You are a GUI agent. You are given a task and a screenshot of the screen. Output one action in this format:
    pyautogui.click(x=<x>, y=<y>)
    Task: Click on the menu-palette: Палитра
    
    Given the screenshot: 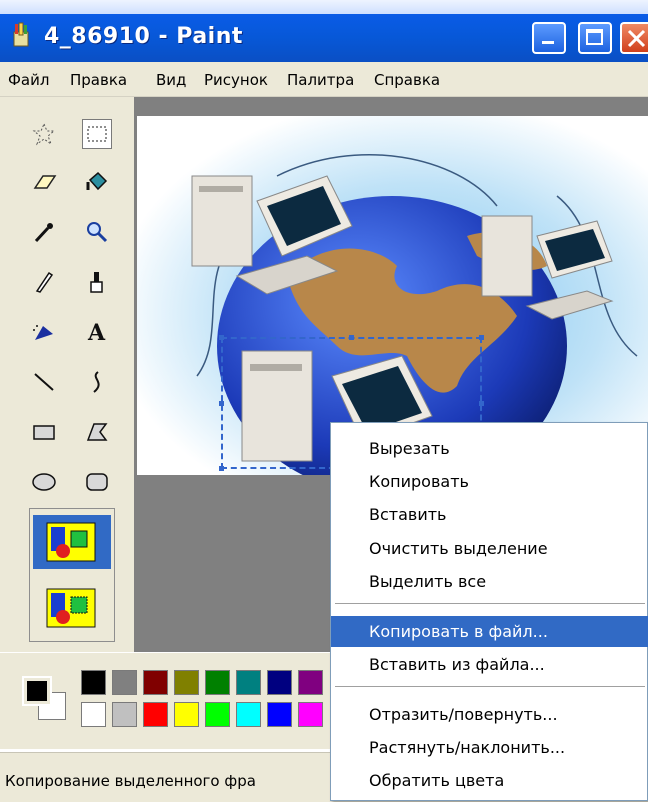 What is the action you would take?
    pyautogui.click(x=320, y=80)
    